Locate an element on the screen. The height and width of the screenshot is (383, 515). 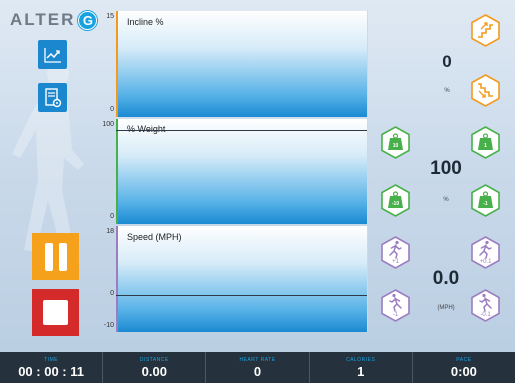
incline-down-button is located at coordinates (485, 90).